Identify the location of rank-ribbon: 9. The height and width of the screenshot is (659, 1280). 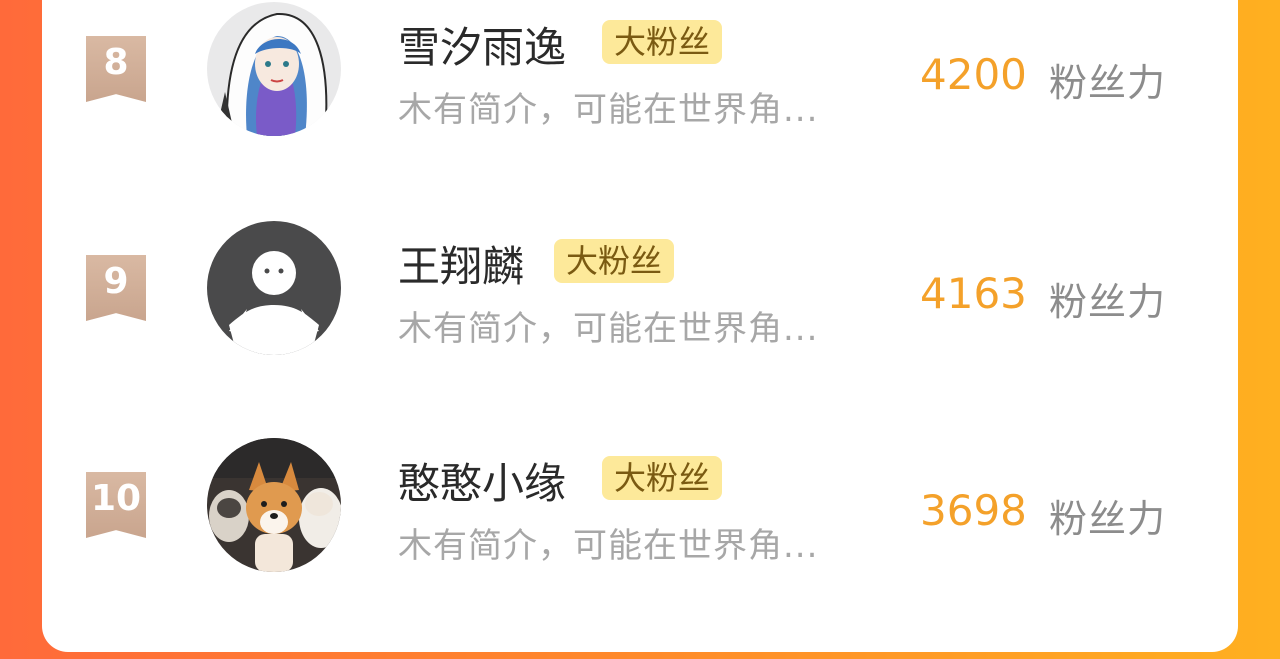
(116, 288).